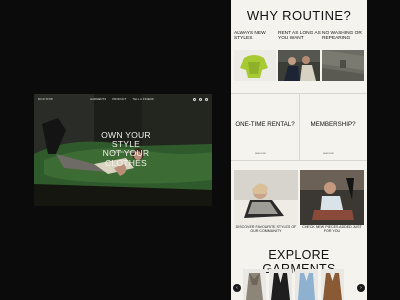 The width and height of the screenshot is (400, 300). Describe the element at coordinates (299, 36) in the screenshot. I see `feature-title-rent: RENT AS LONG AS YOU WANT` at that location.